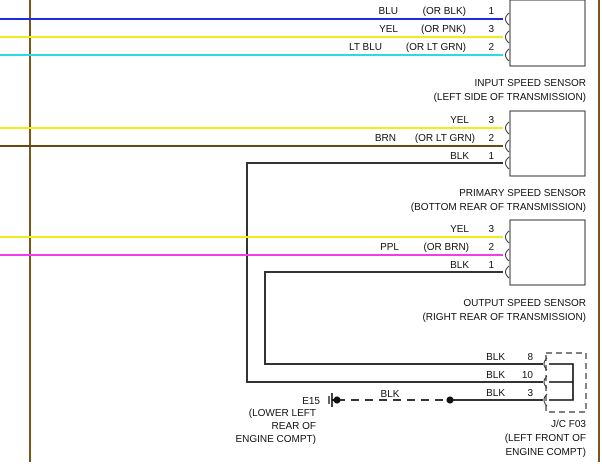 The width and height of the screenshot is (602, 467). Describe the element at coordinates (459, 156) in the screenshot. I see `primary-wire-1-color: BLK` at that location.